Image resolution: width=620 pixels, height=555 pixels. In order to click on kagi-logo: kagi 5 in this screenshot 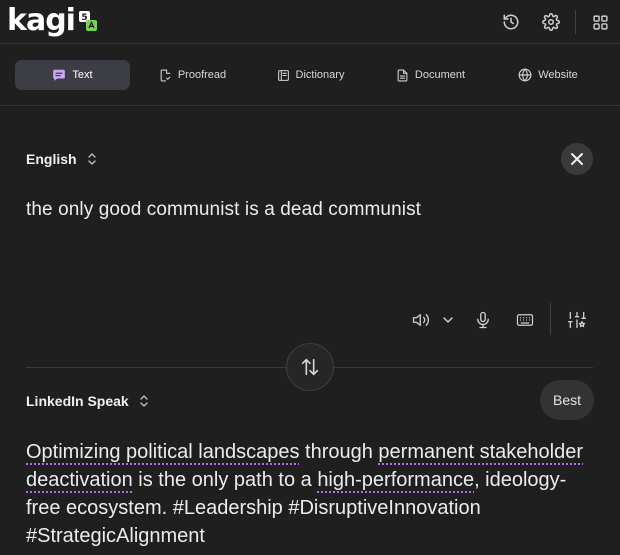, I will do `click(52, 21)`.